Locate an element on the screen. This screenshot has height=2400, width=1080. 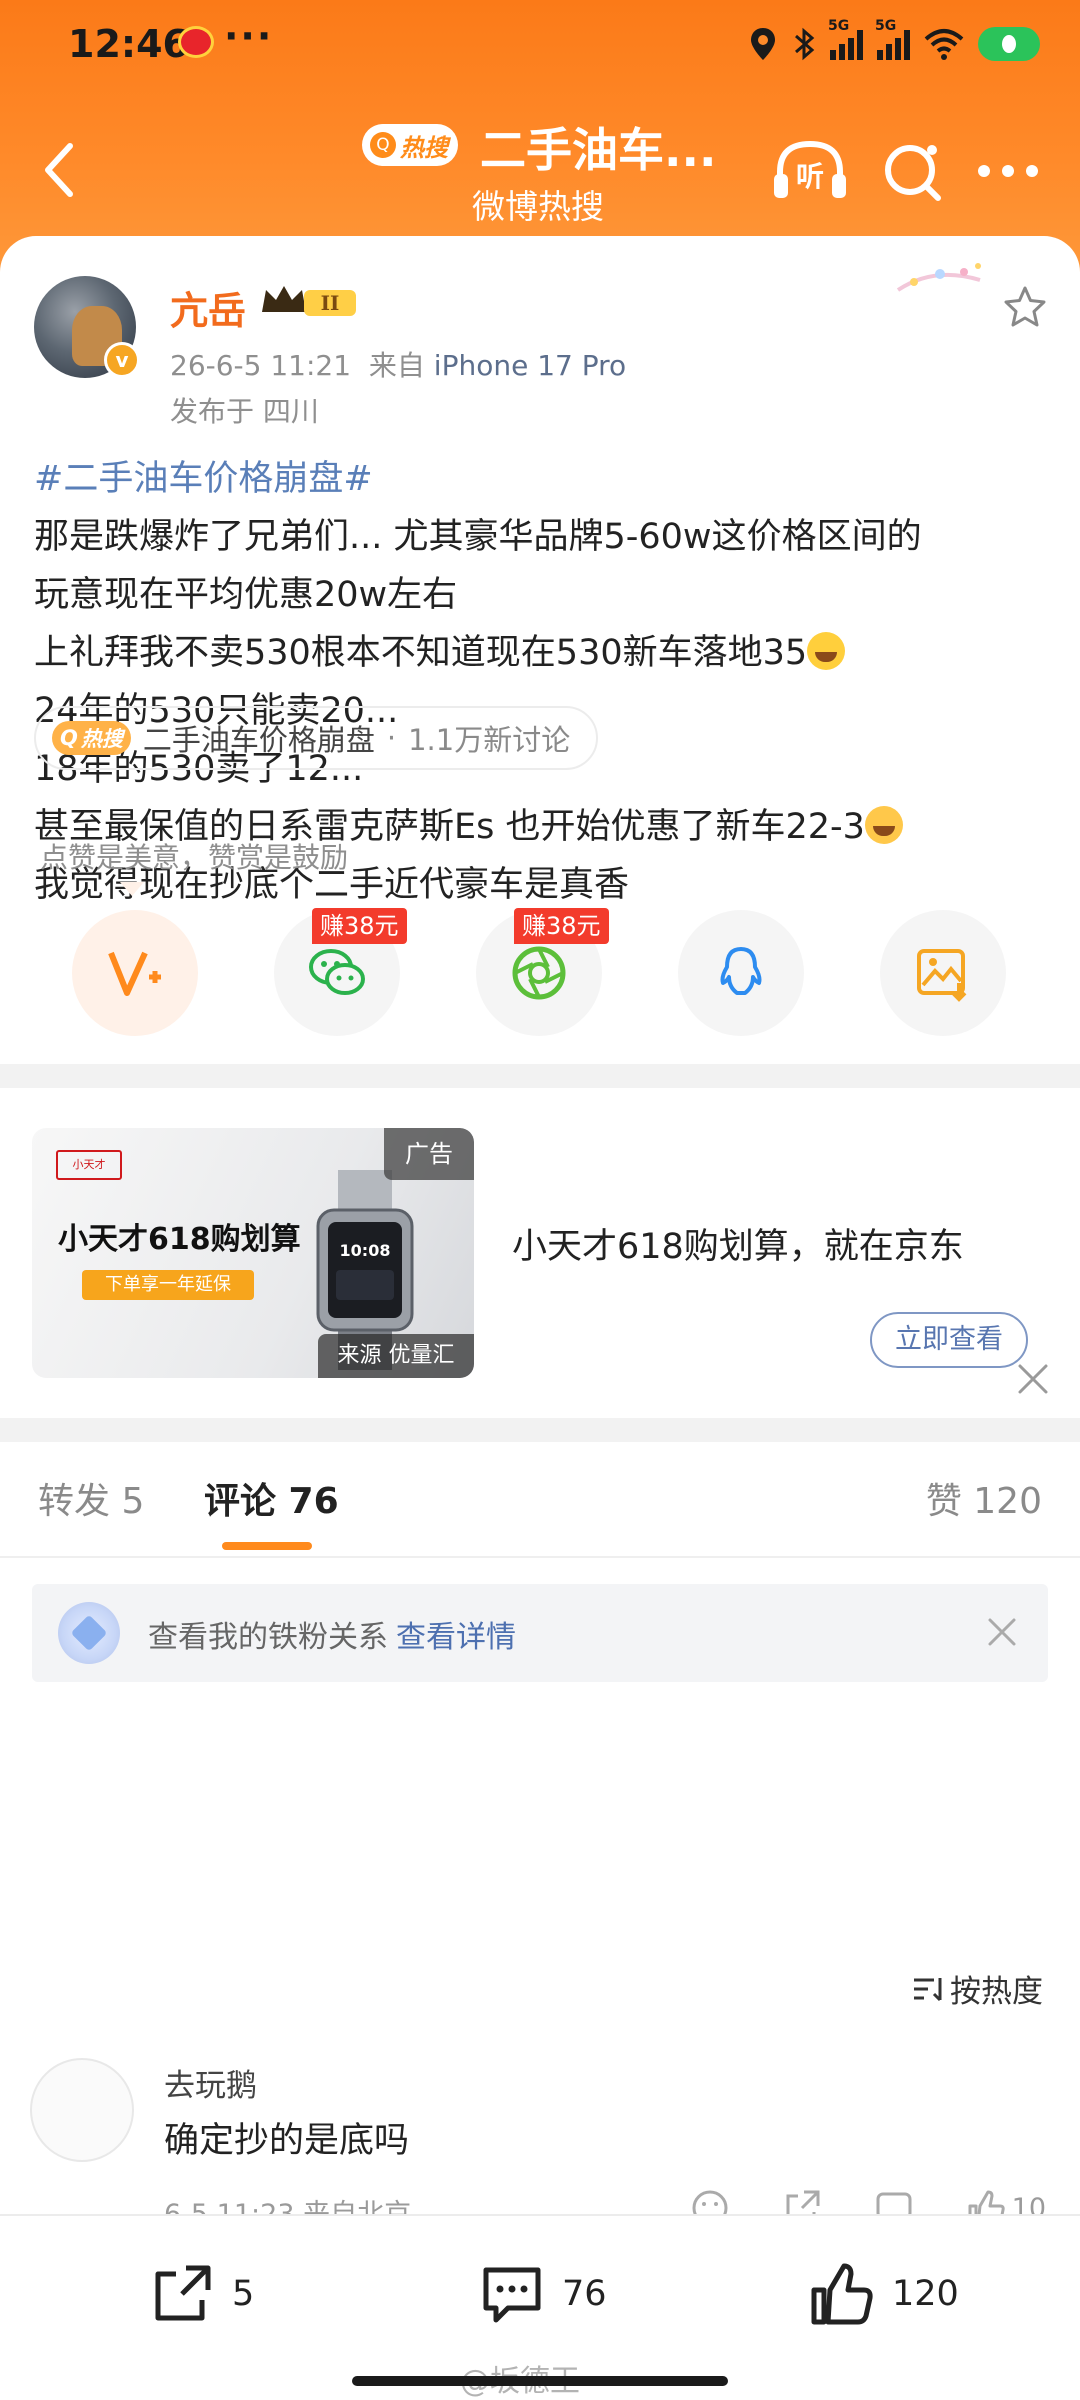
author-name: 亢岳 is located at coordinates (208, 307).